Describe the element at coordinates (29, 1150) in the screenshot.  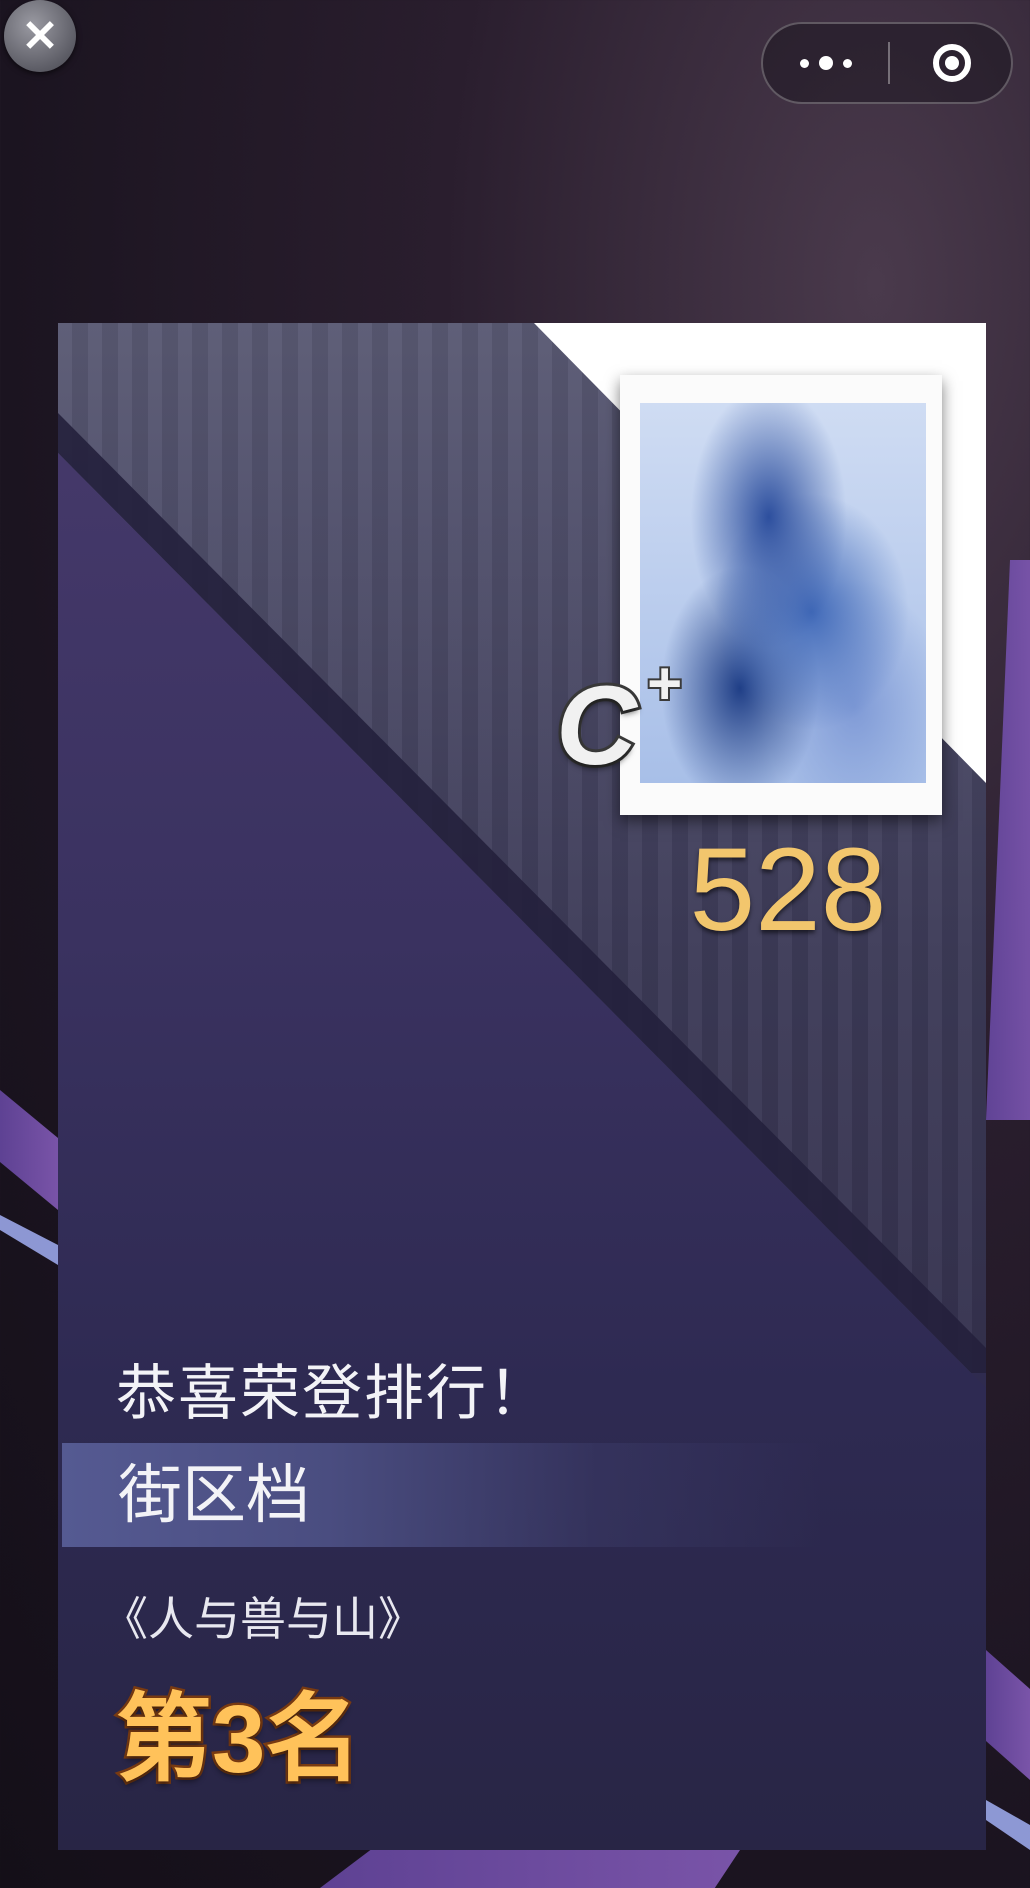
I see `bg-stripe-left` at that location.